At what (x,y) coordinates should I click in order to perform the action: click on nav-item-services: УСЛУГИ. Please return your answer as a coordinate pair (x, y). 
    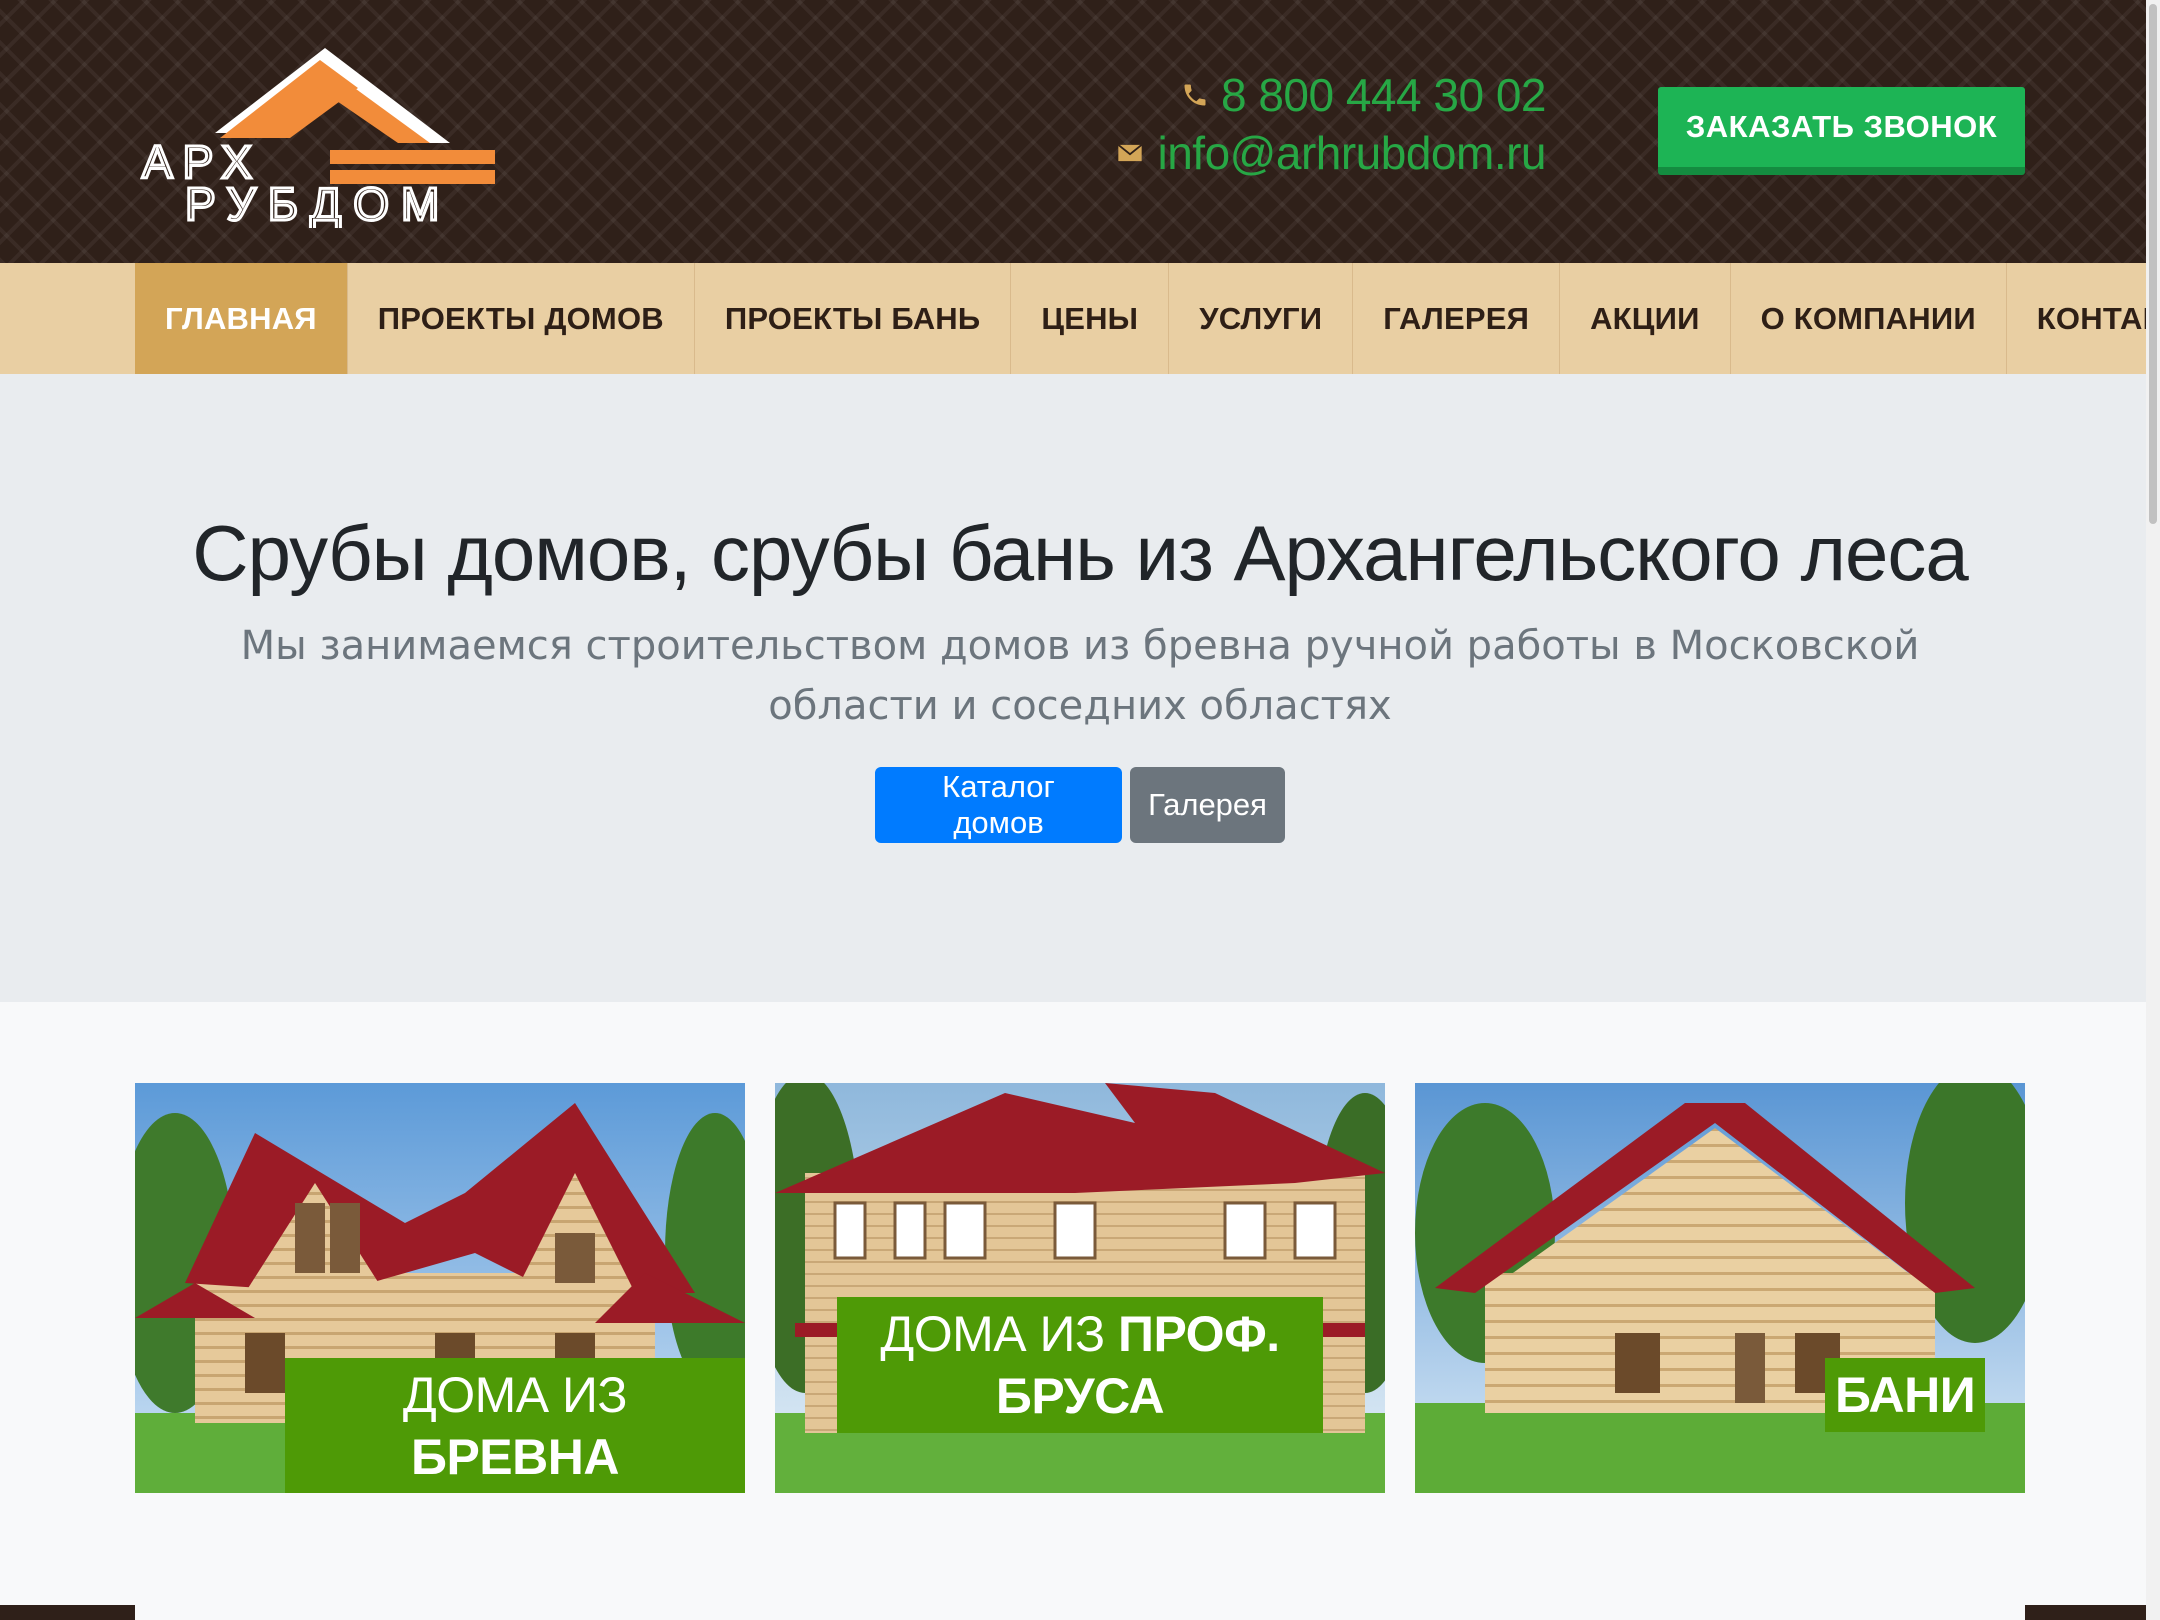
    Looking at the image, I should click on (1261, 318).